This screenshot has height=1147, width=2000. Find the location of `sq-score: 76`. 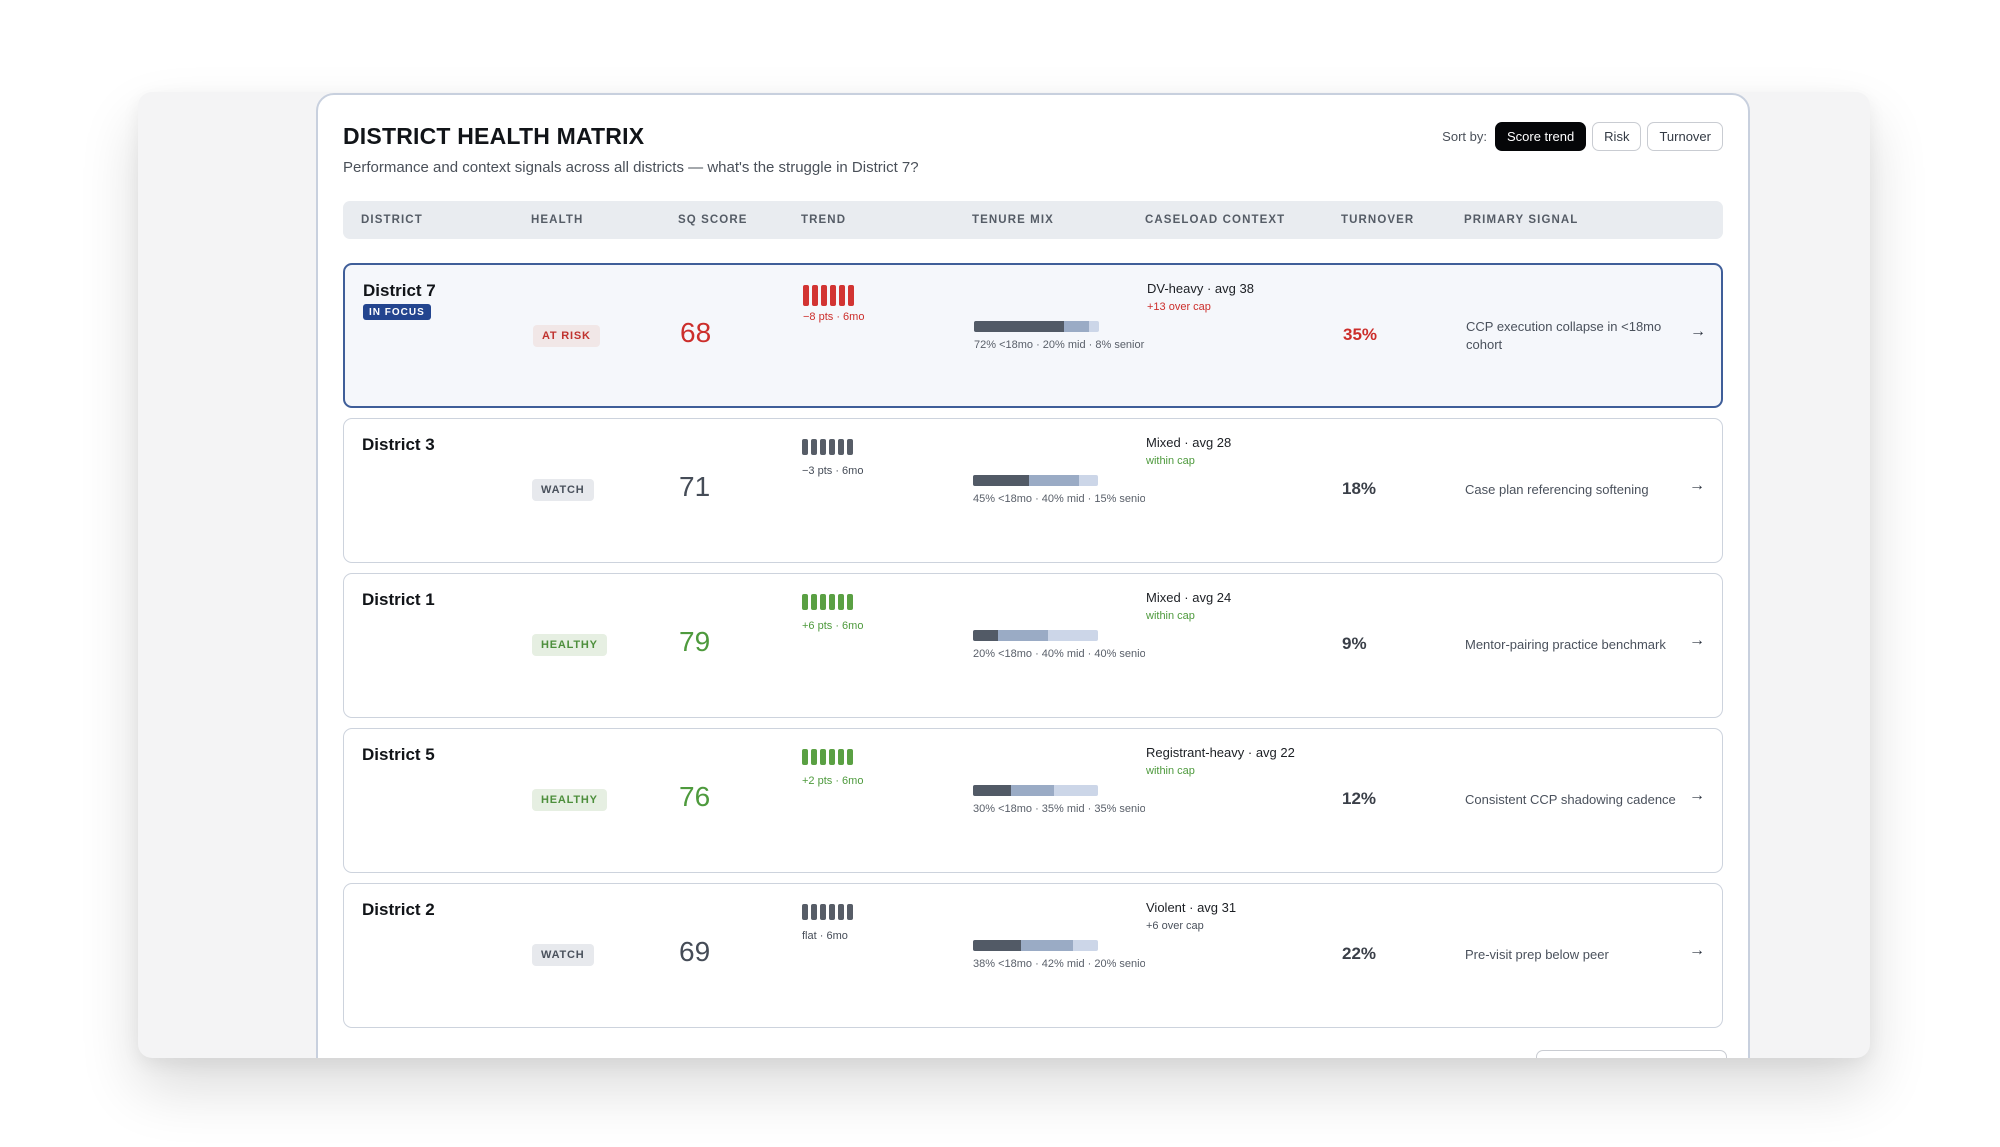

sq-score: 76 is located at coordinates (695, 796).